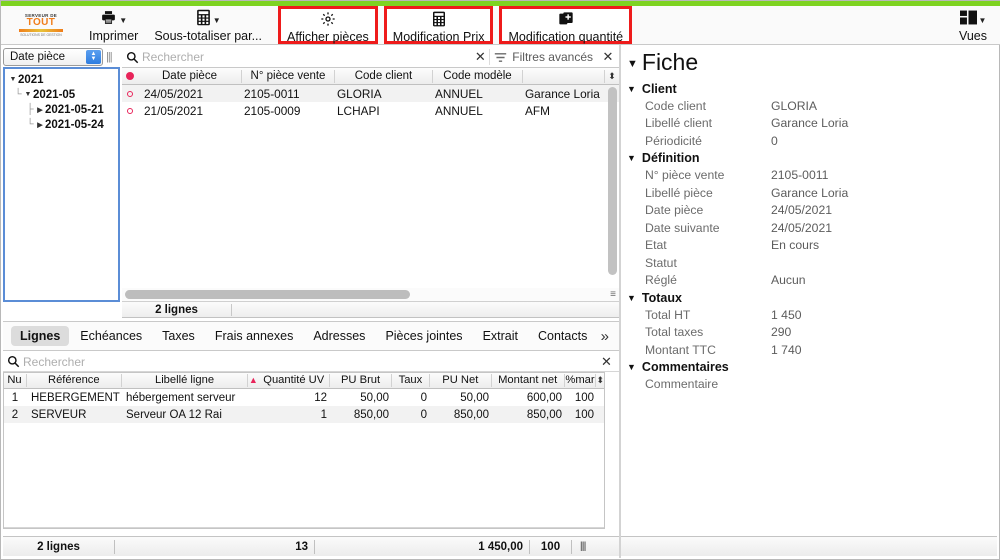 This screenshot has height=560, width=1000. Describe the element at coordinates (562, 93) in the screenshot. I see `cell-libelle: Garance Loria` at that location.